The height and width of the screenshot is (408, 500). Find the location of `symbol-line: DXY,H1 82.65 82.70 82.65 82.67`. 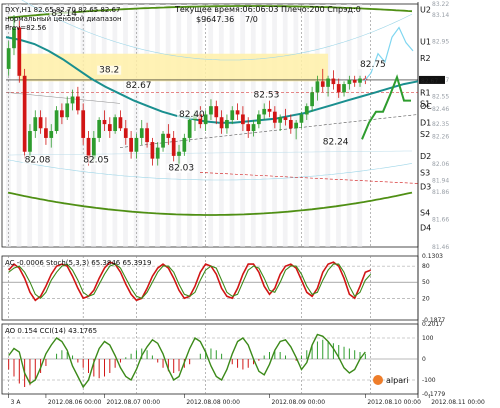

symbol-line: DXY,H1 82.65 82.70 82.65 82.67 is located at coordinates (62, 10).